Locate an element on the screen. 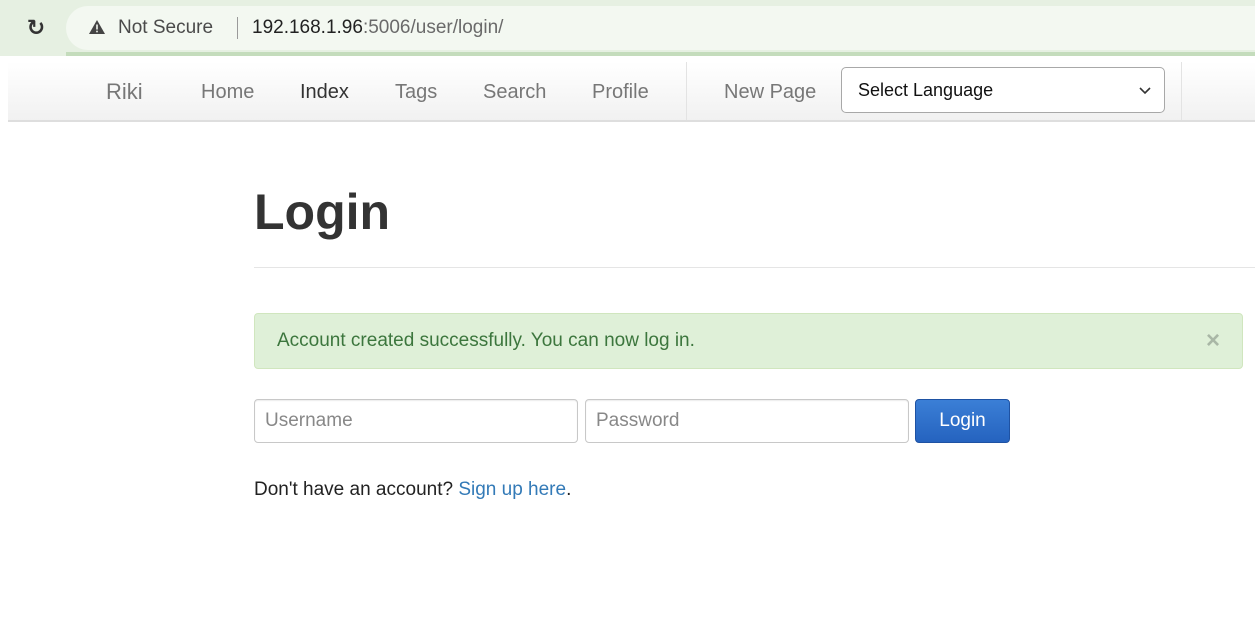 Image resolution: width=1255 pixels, height=639 pixels. security-status-label: Not Secure is located at coordinates (166, 27).